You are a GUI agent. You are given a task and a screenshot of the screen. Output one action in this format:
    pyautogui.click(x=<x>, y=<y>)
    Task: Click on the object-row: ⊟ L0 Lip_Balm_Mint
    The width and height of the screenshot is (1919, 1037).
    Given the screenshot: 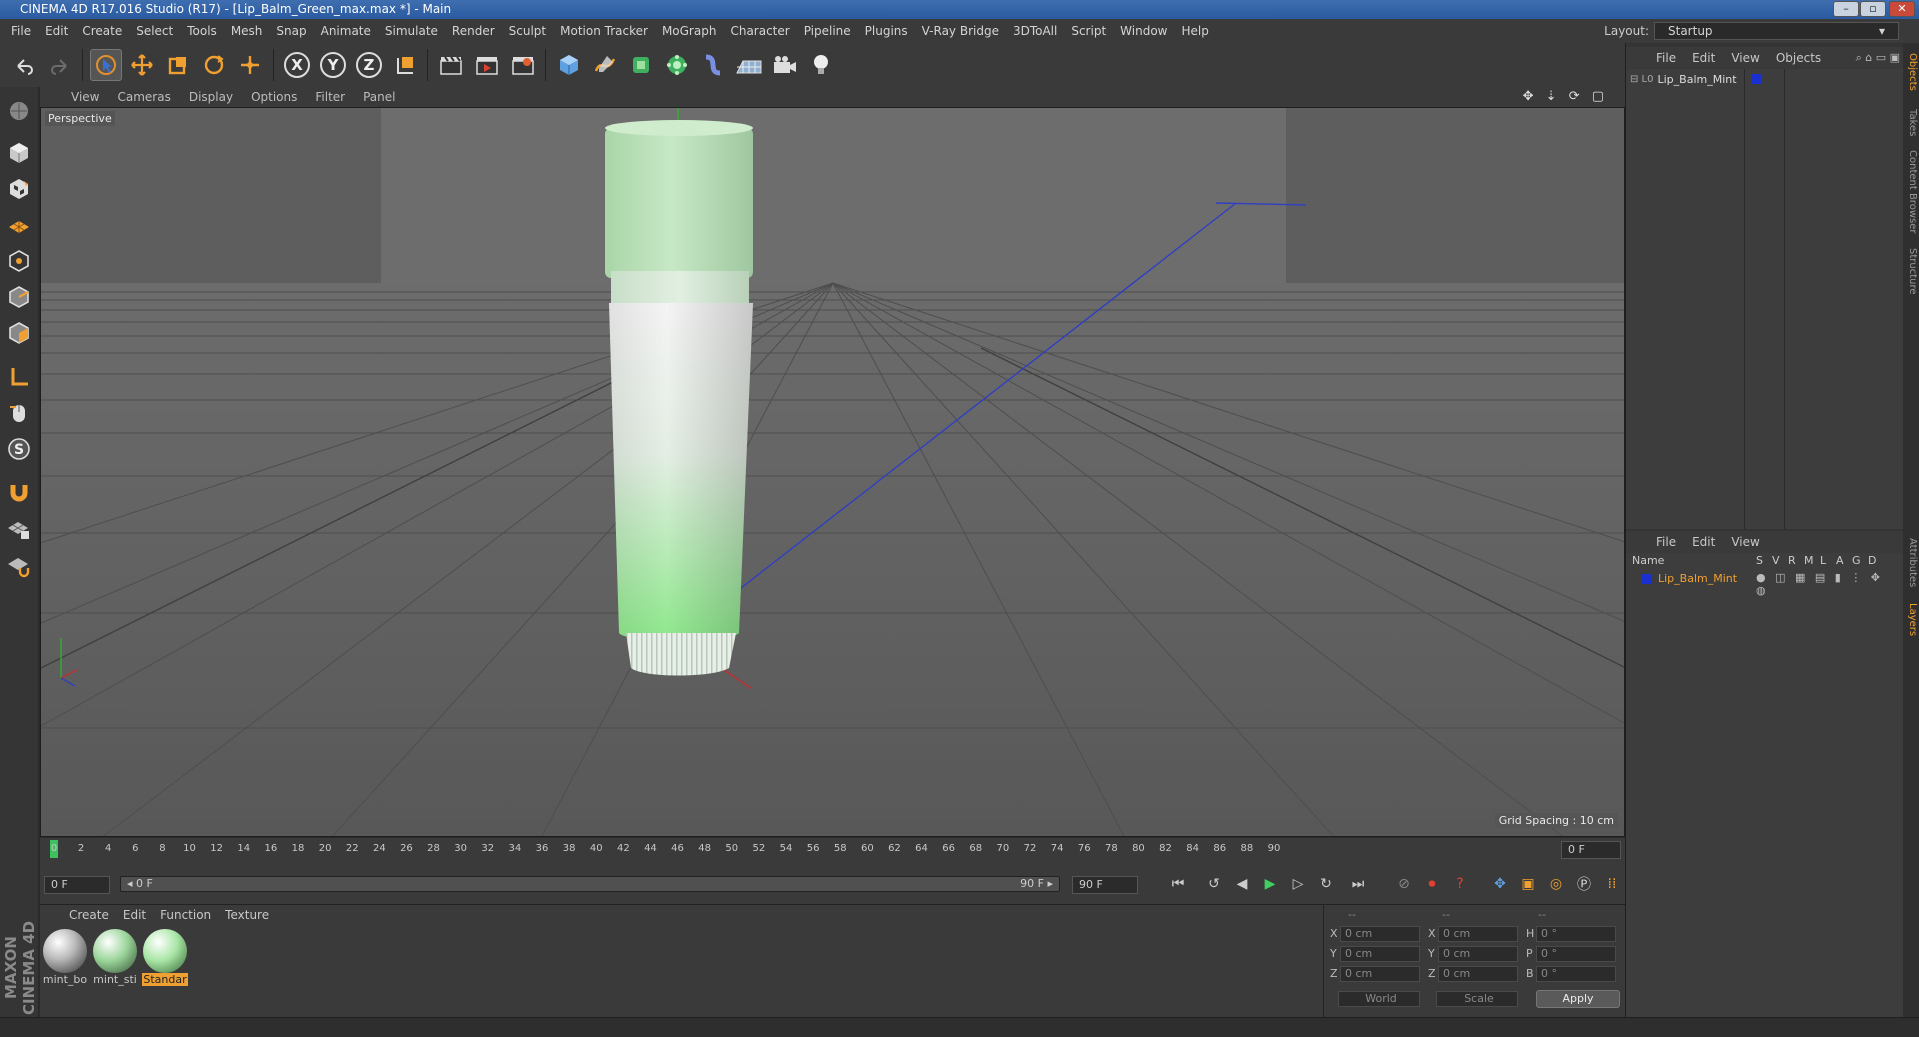 What is the action you would take?
    pyautogui.click(x=1695, y=79)
    